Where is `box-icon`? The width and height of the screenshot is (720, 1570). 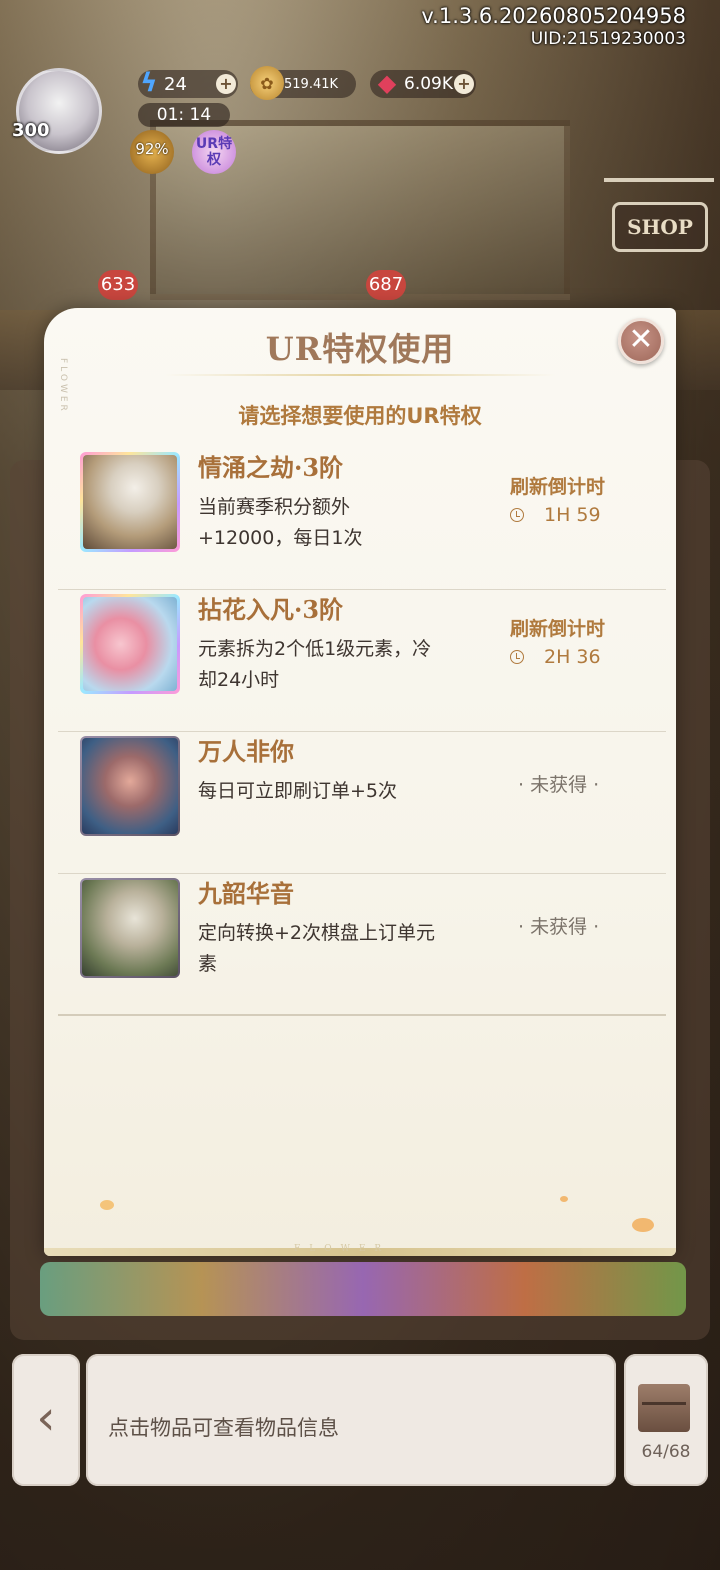 box-icon is located at coordinates (664, 1408).